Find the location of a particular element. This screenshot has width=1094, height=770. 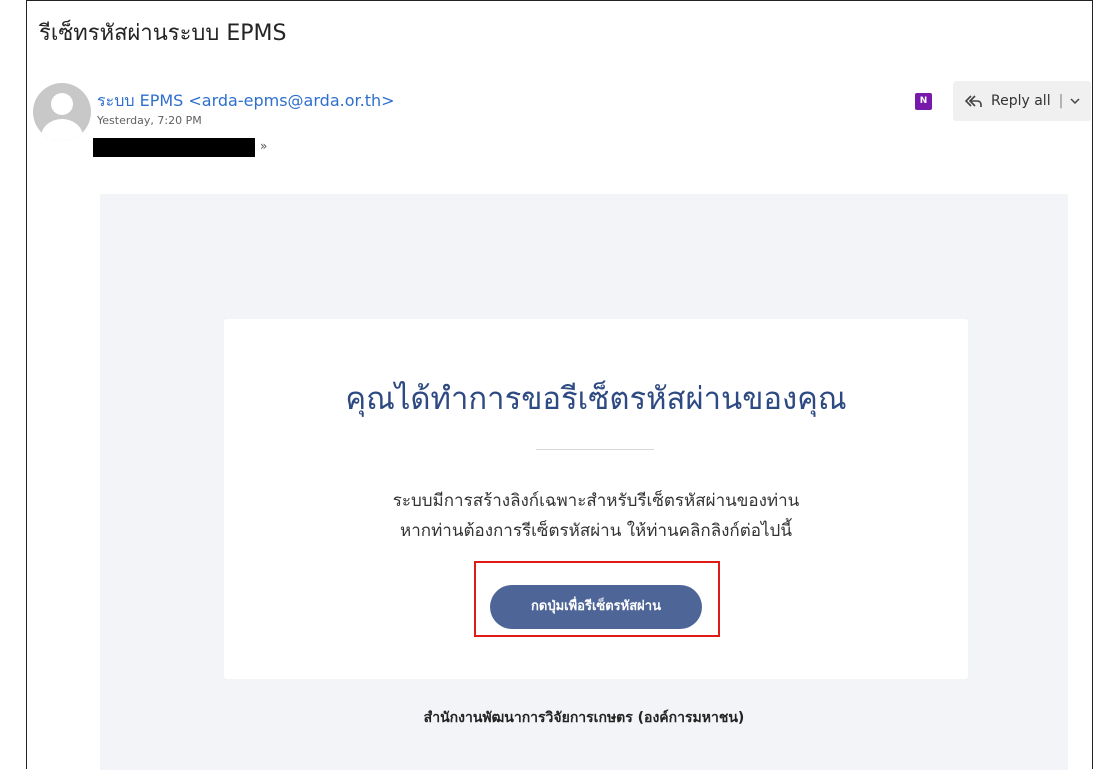

email-date: Yesterday, 7:20 PM is located at coordinates (149, 120).